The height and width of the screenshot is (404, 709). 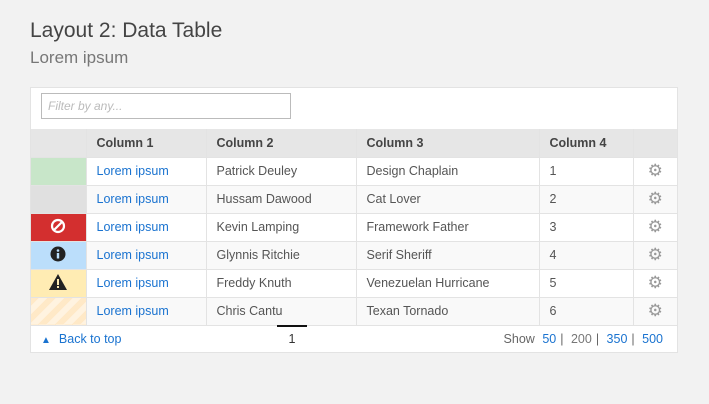 I want to click on cell-col2: Patrick Deuley, so click(x=281, y=171).